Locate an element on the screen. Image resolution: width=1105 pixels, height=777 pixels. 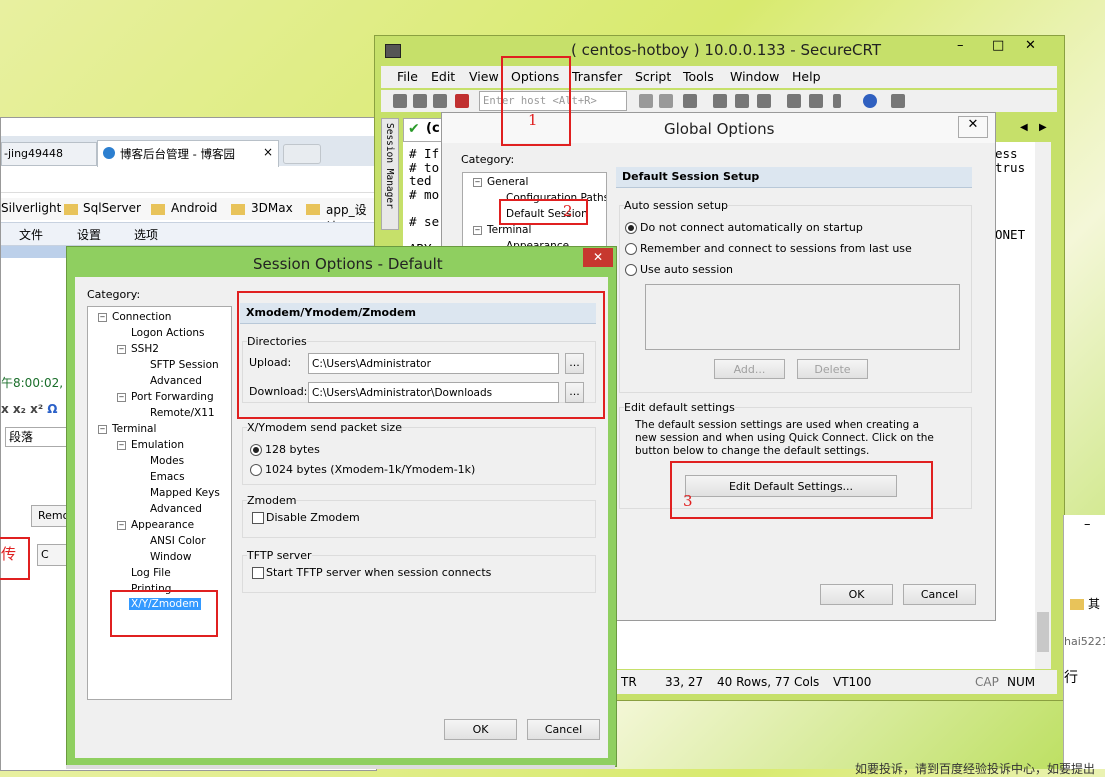
reconnect-icon is located at coordinates (440, 101).